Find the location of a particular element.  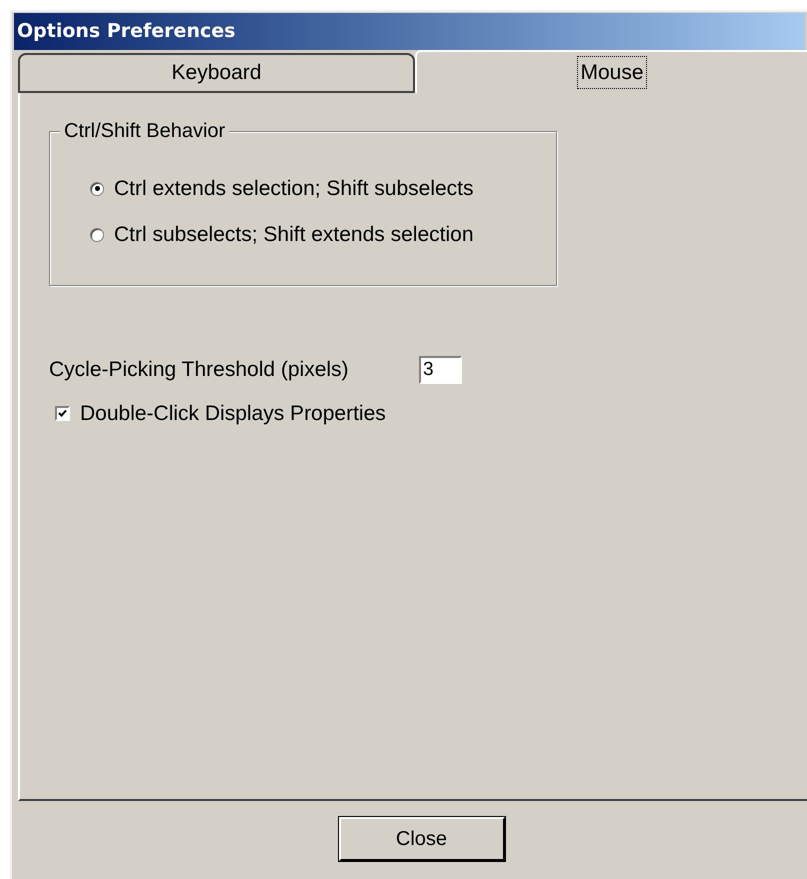

window-title: Options Preferences is located at coordinates (409, 31).